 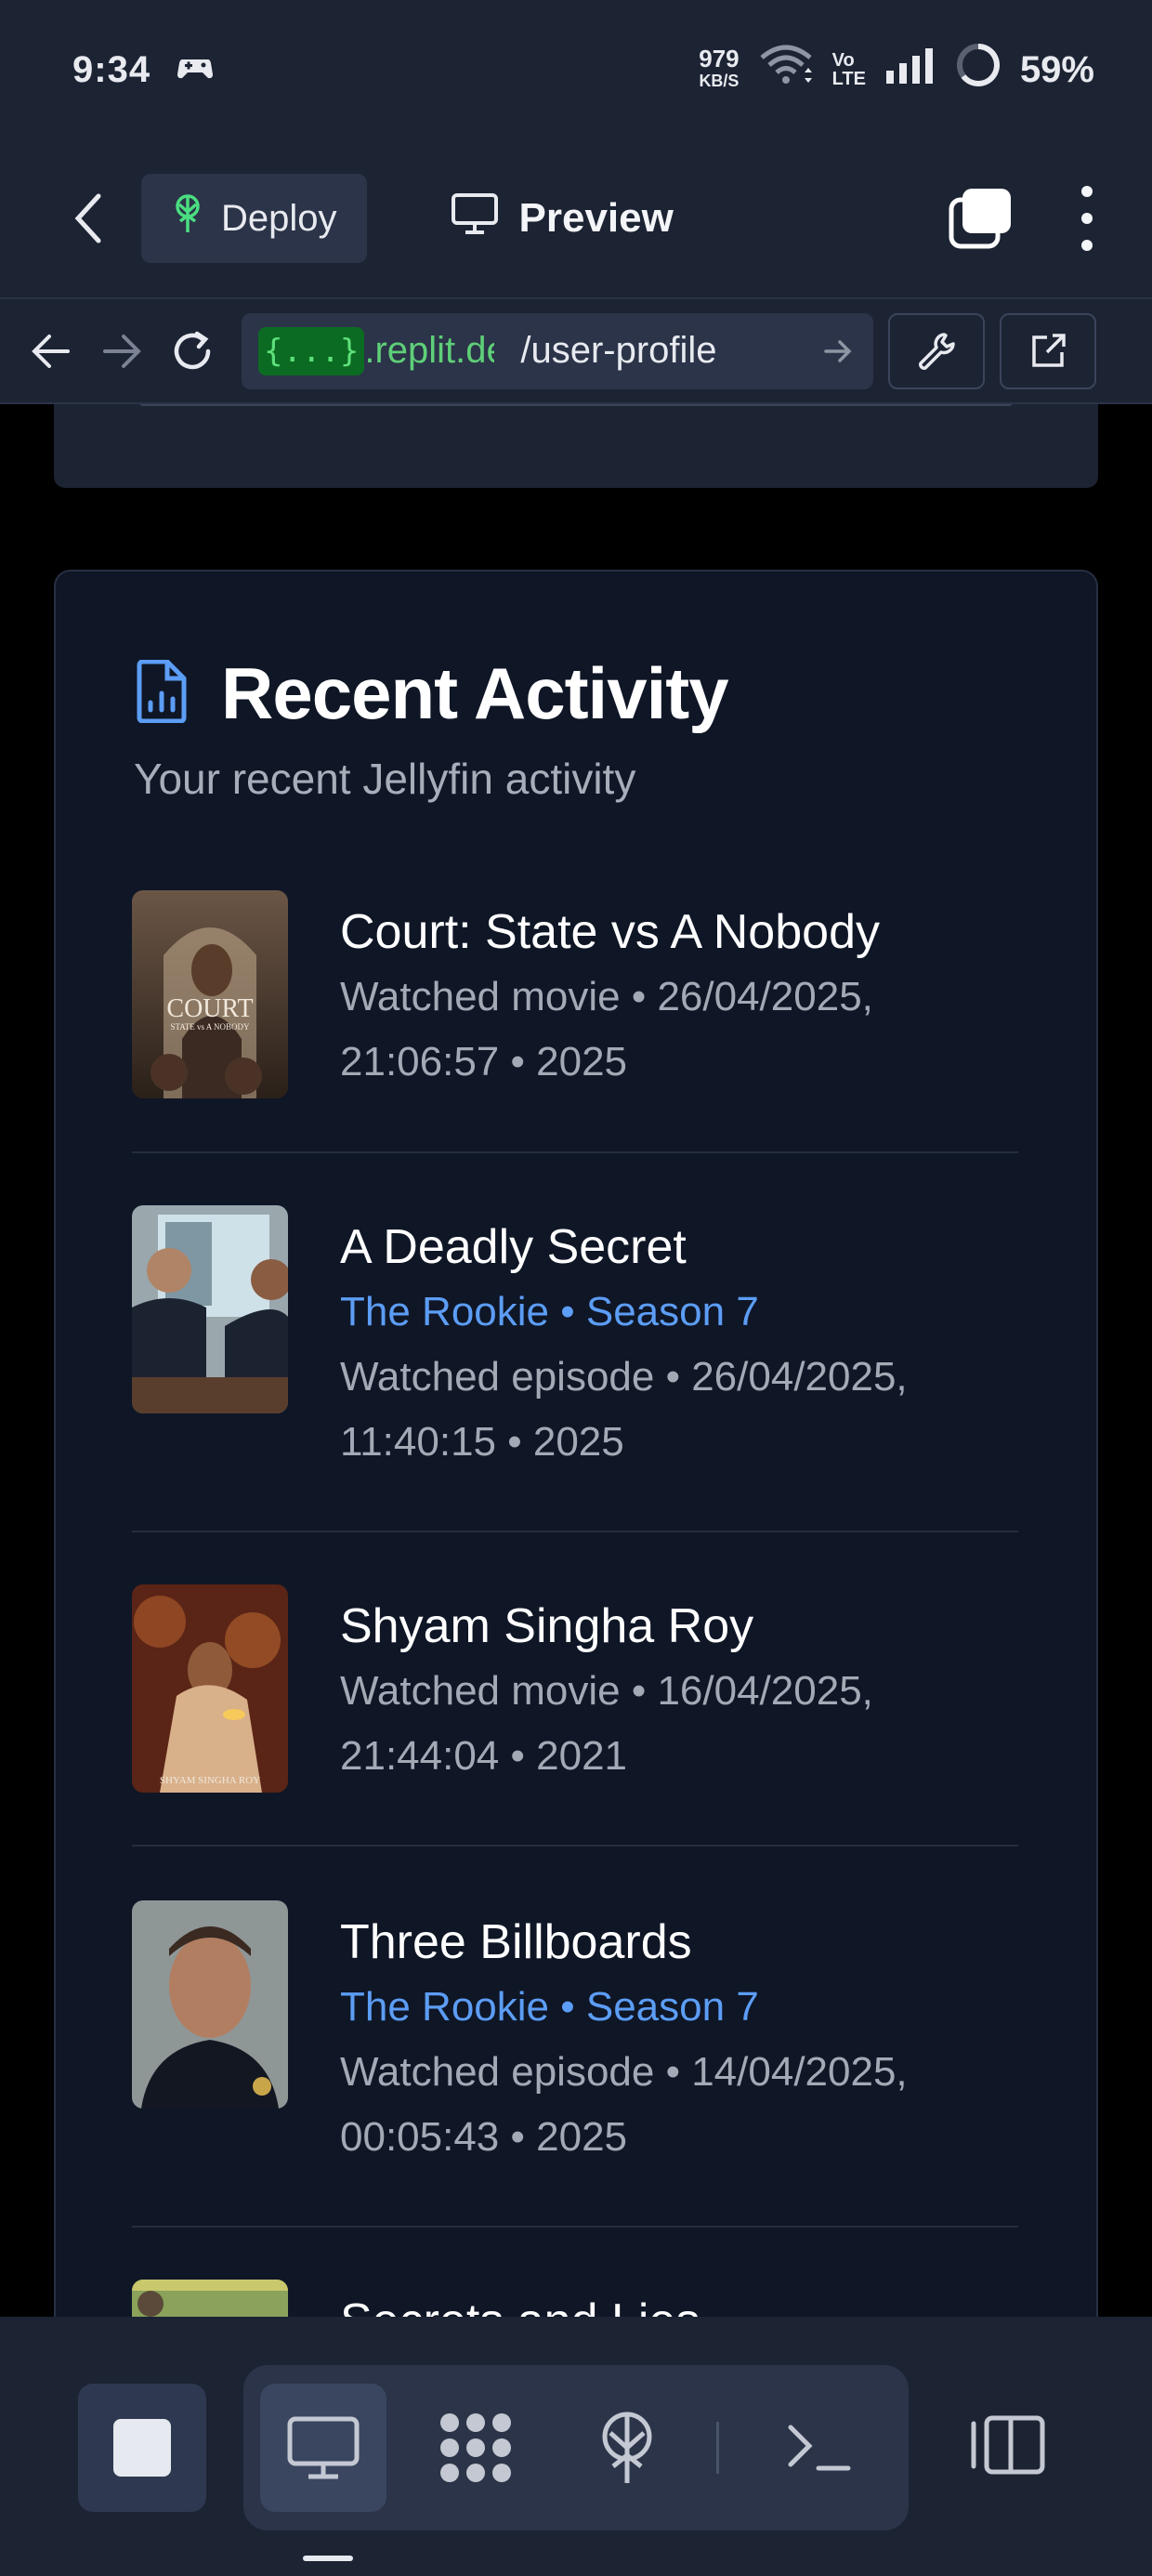 What do you see at coordinates (484, 1756) in the screenshot?
I see `item-meta: 21:44:04 • 2021` at bounding box center [484, 1756].